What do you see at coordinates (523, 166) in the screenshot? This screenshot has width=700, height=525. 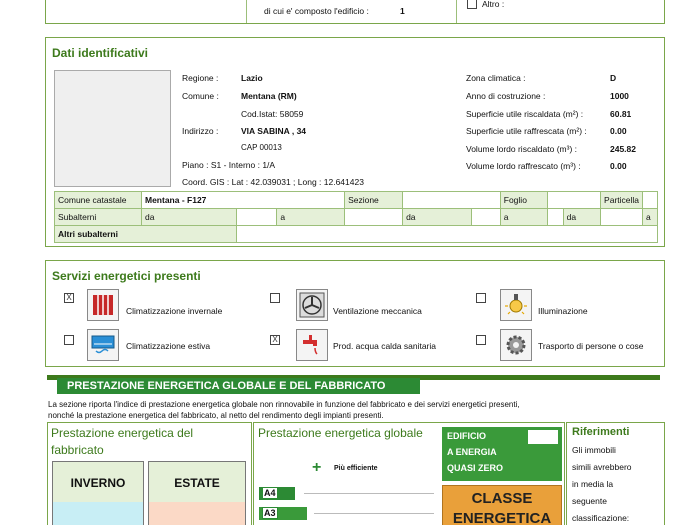 I see `vol-raff-label: Volume lordo raffrescato (m³) :` at bounding box center [523, 166].